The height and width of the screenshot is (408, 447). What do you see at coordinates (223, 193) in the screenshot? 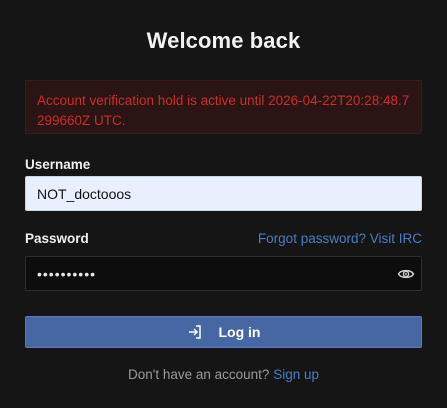
I see `username-input` at bounding box center [223, 193].